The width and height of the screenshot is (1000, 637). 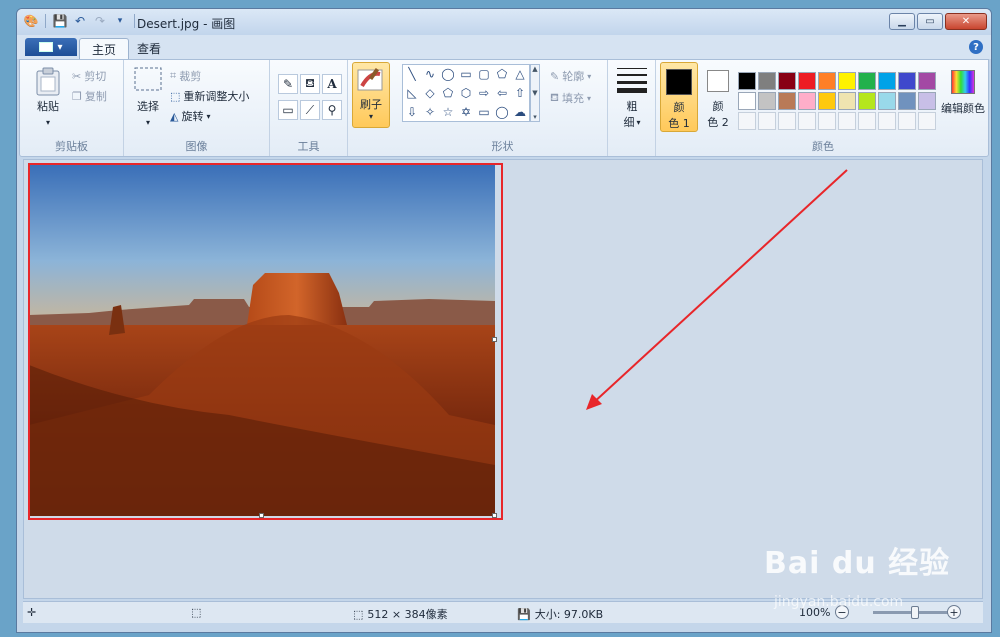 I want to click on color2-button: 颜 色 2, so click(x=718, y=97).